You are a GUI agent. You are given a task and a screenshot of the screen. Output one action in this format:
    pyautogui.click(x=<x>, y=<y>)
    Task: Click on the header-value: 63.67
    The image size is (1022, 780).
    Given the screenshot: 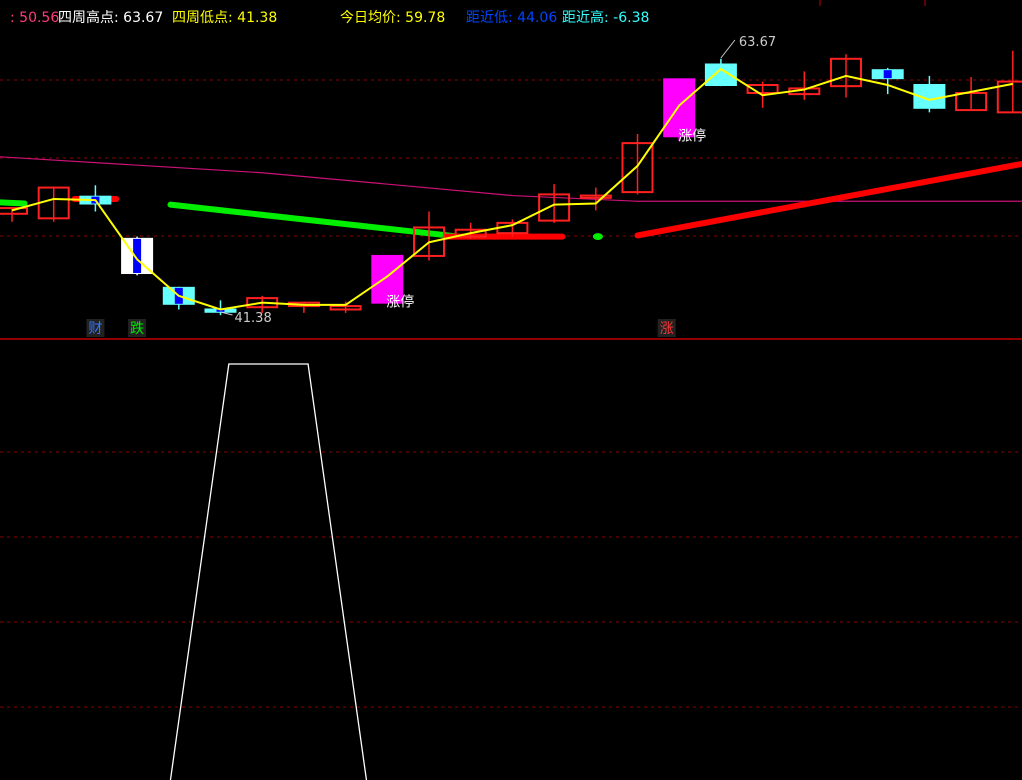 What is the action you would take?
    pyautogui.click(x=143, y=18)
    